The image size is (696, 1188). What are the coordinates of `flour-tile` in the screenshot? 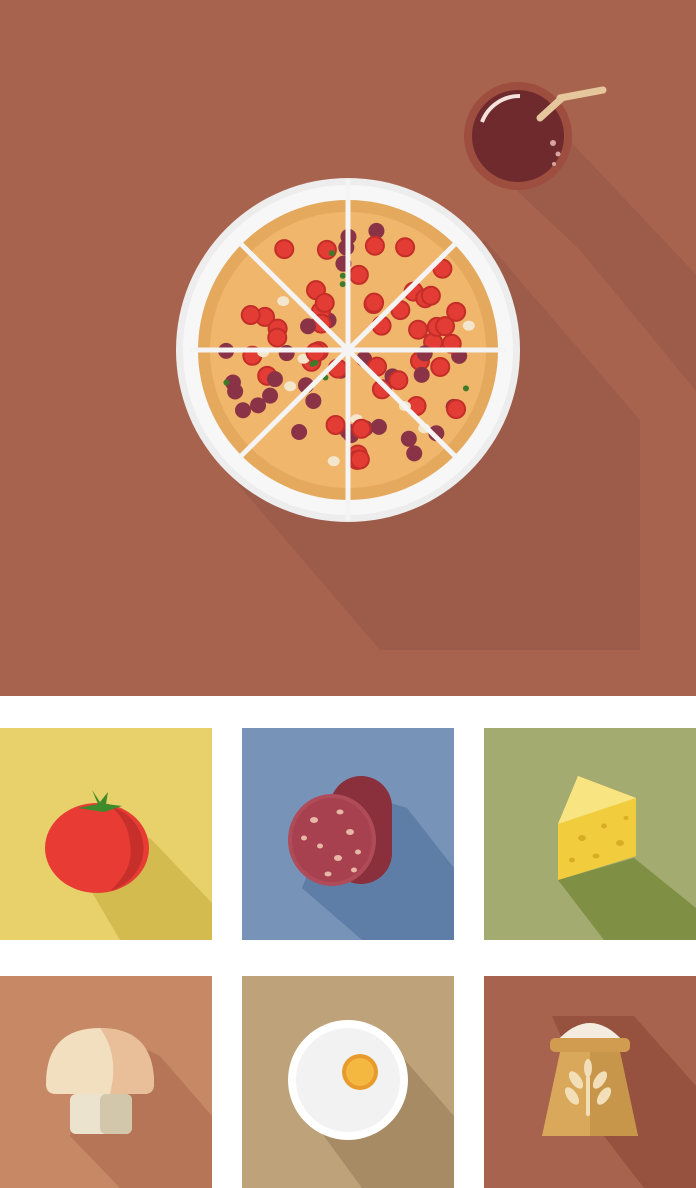 It's located at (590, 1082).